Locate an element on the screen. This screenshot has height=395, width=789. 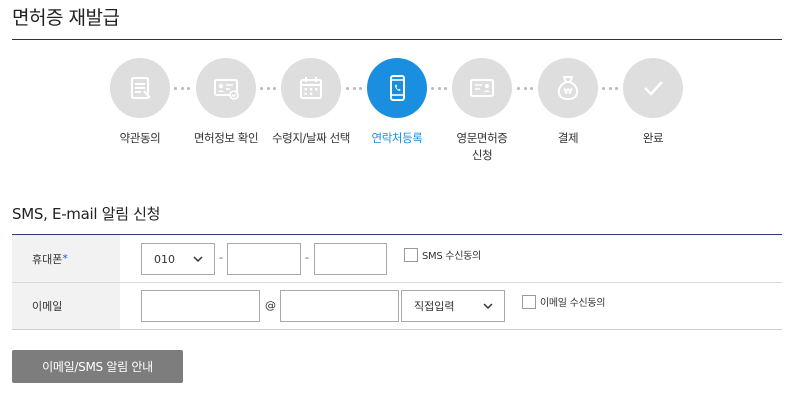
calendar-icon is located at coordinates (311, 88).